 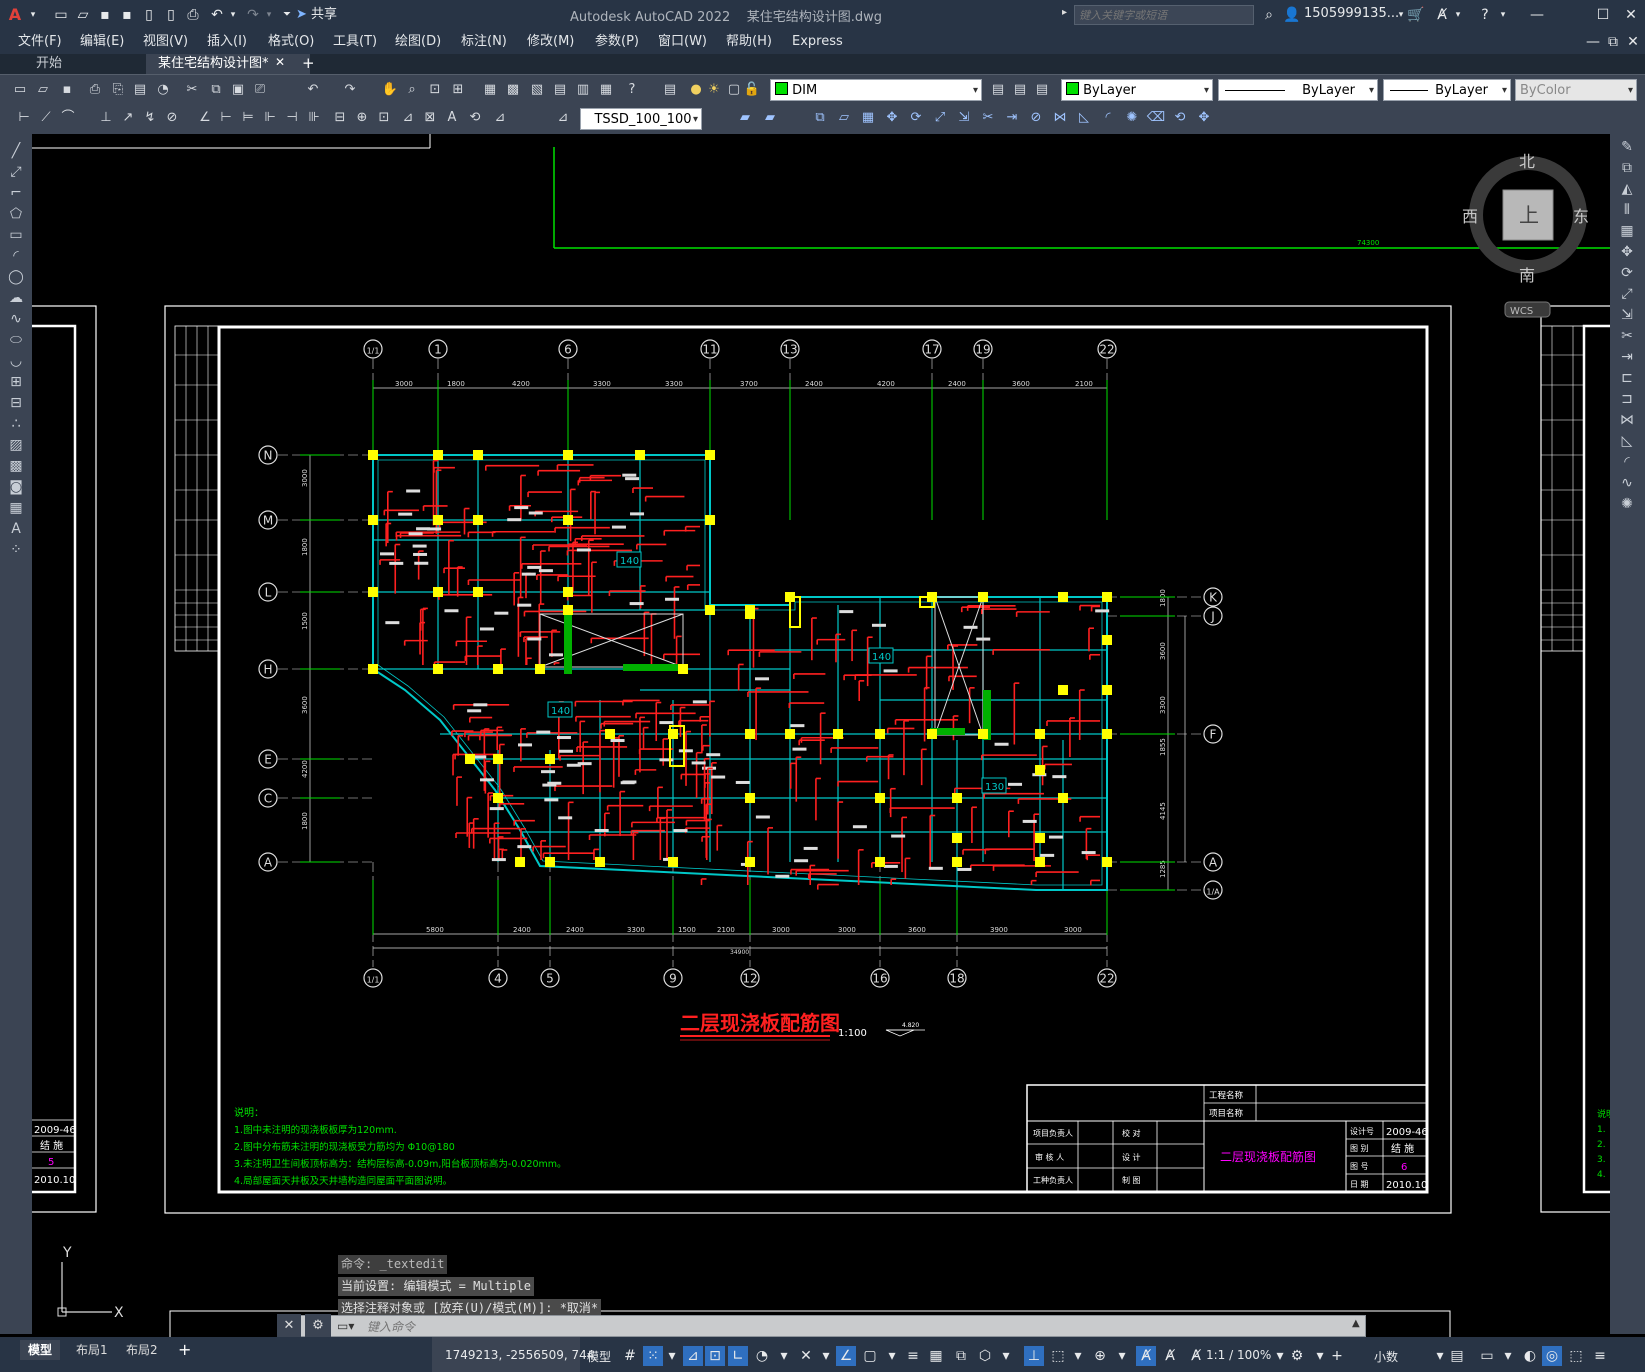 I want to click on grid-display-icon: #, so click(x=630, y=1356).